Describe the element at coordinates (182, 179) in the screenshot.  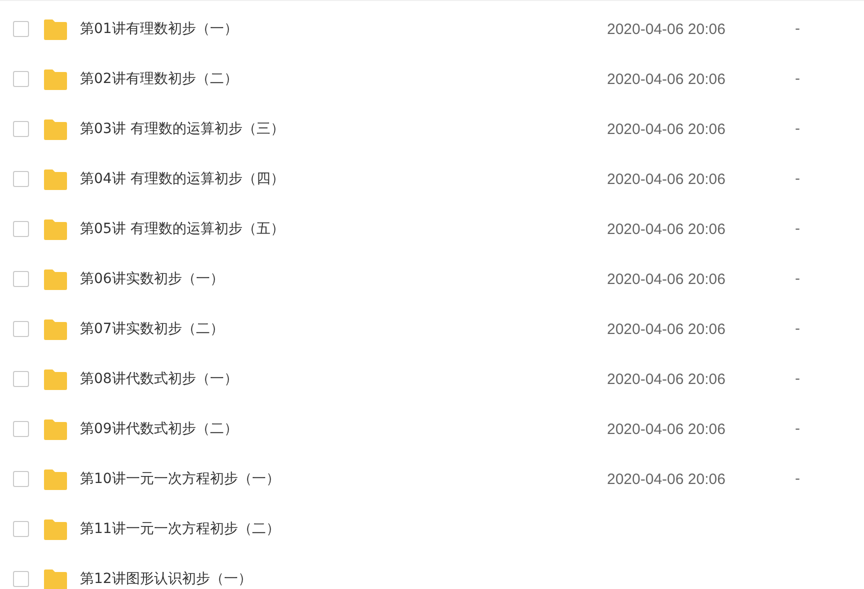
I see `folder-name: 第04讲 有理数的运算初步（四）` at that location.